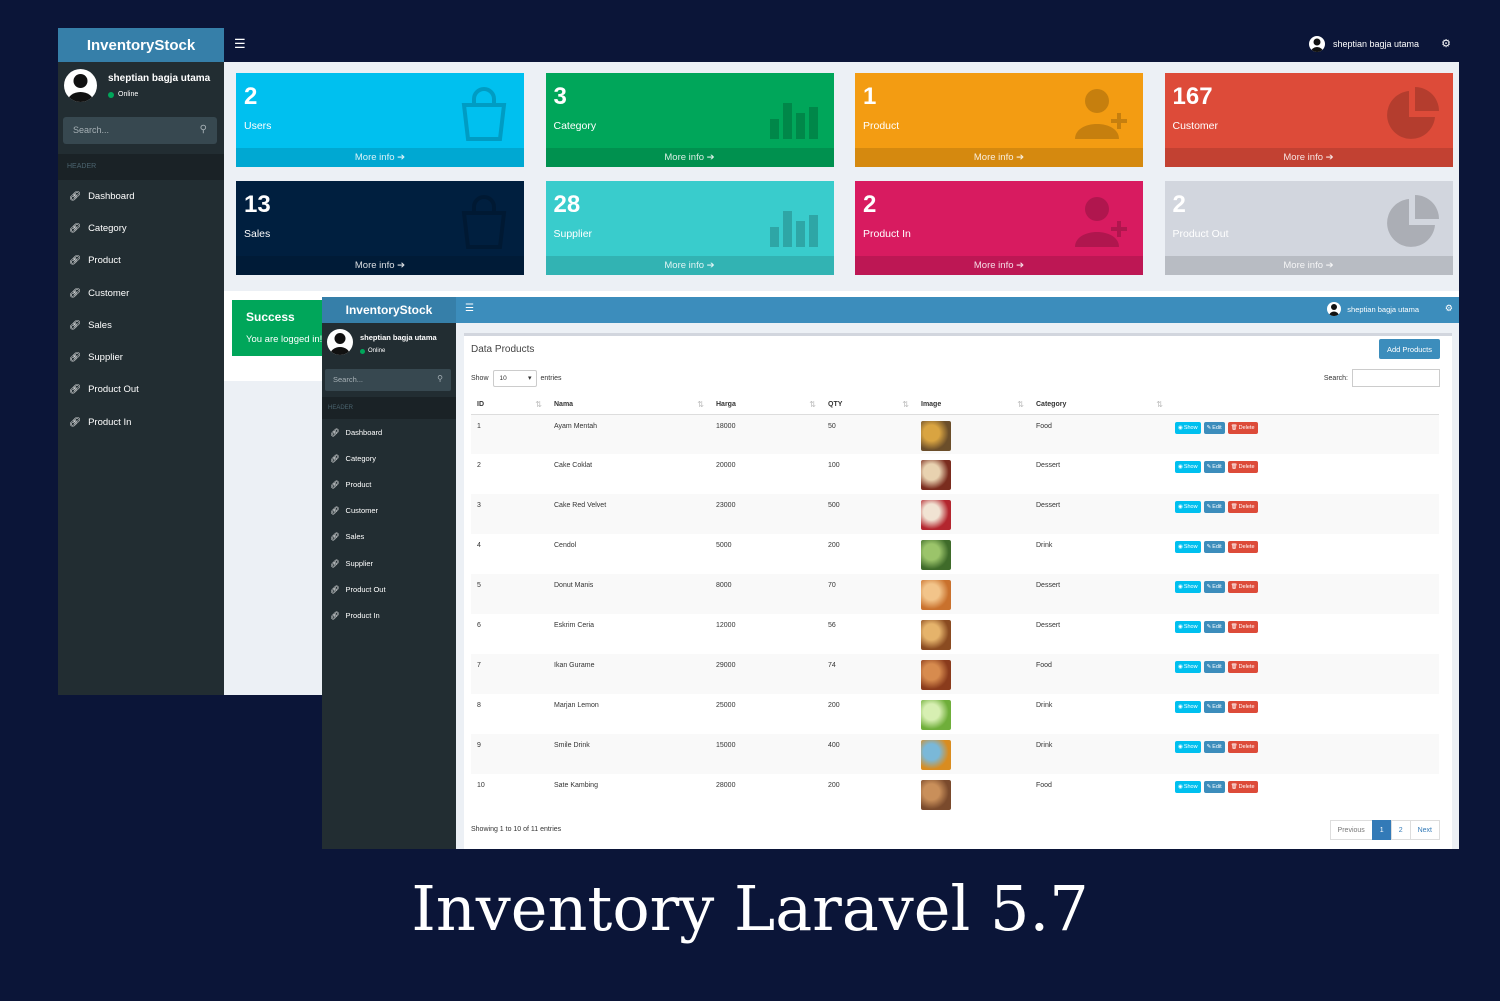 The image size is (1500, 1001). I want to click on cell-id: 8, so click(479, 705).